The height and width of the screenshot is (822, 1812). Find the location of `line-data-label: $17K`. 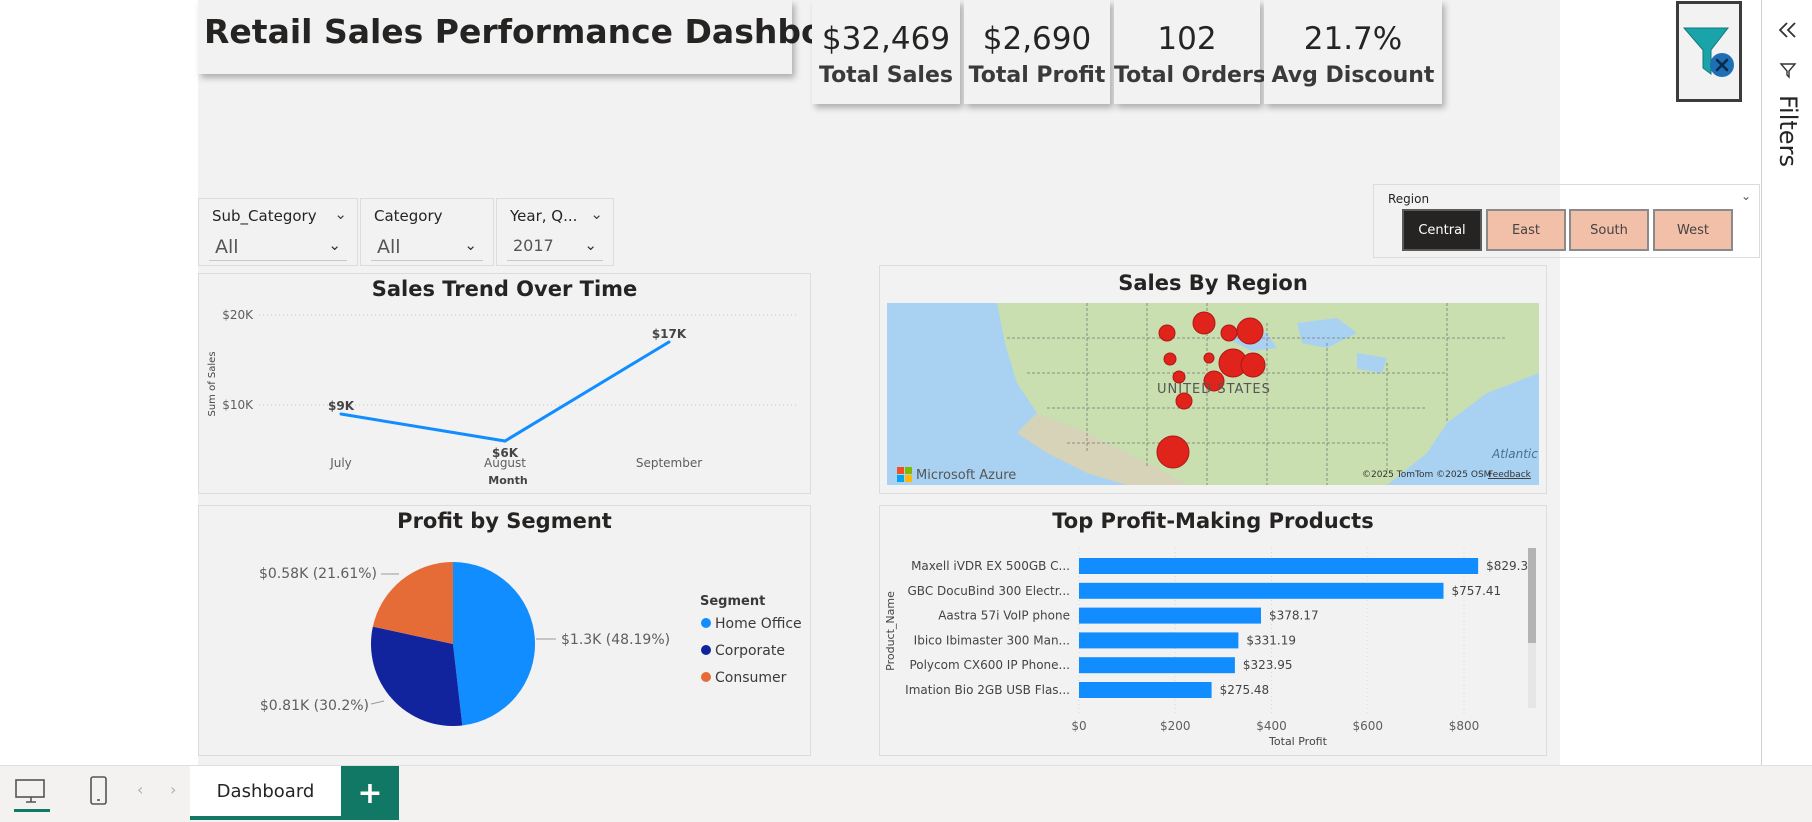

line-data-label: $17K is located at coordinates (669, 334).